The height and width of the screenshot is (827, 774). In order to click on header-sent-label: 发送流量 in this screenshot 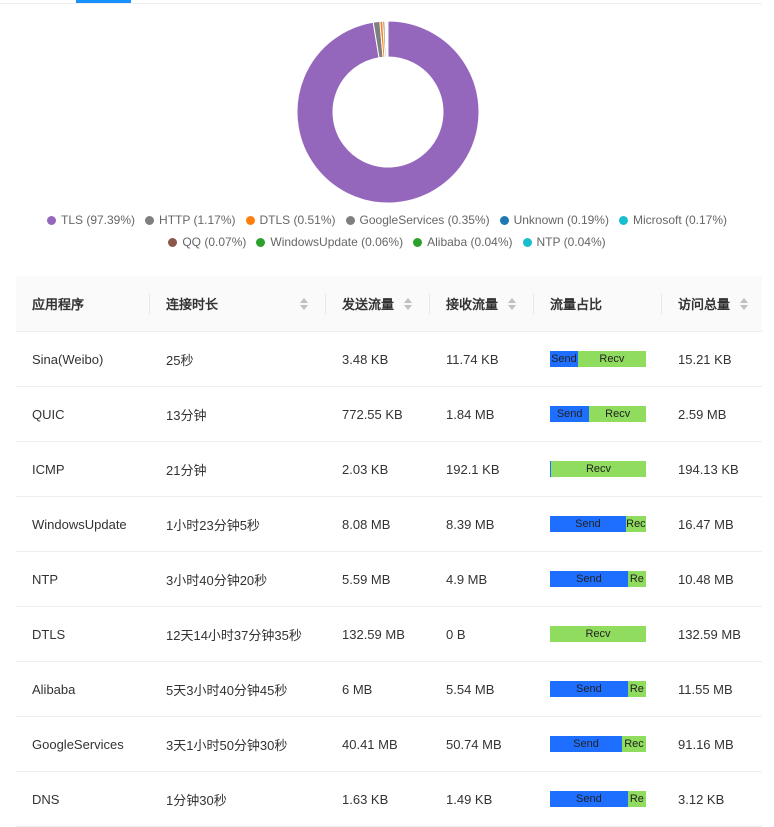, I will do `click(368, 303)`.